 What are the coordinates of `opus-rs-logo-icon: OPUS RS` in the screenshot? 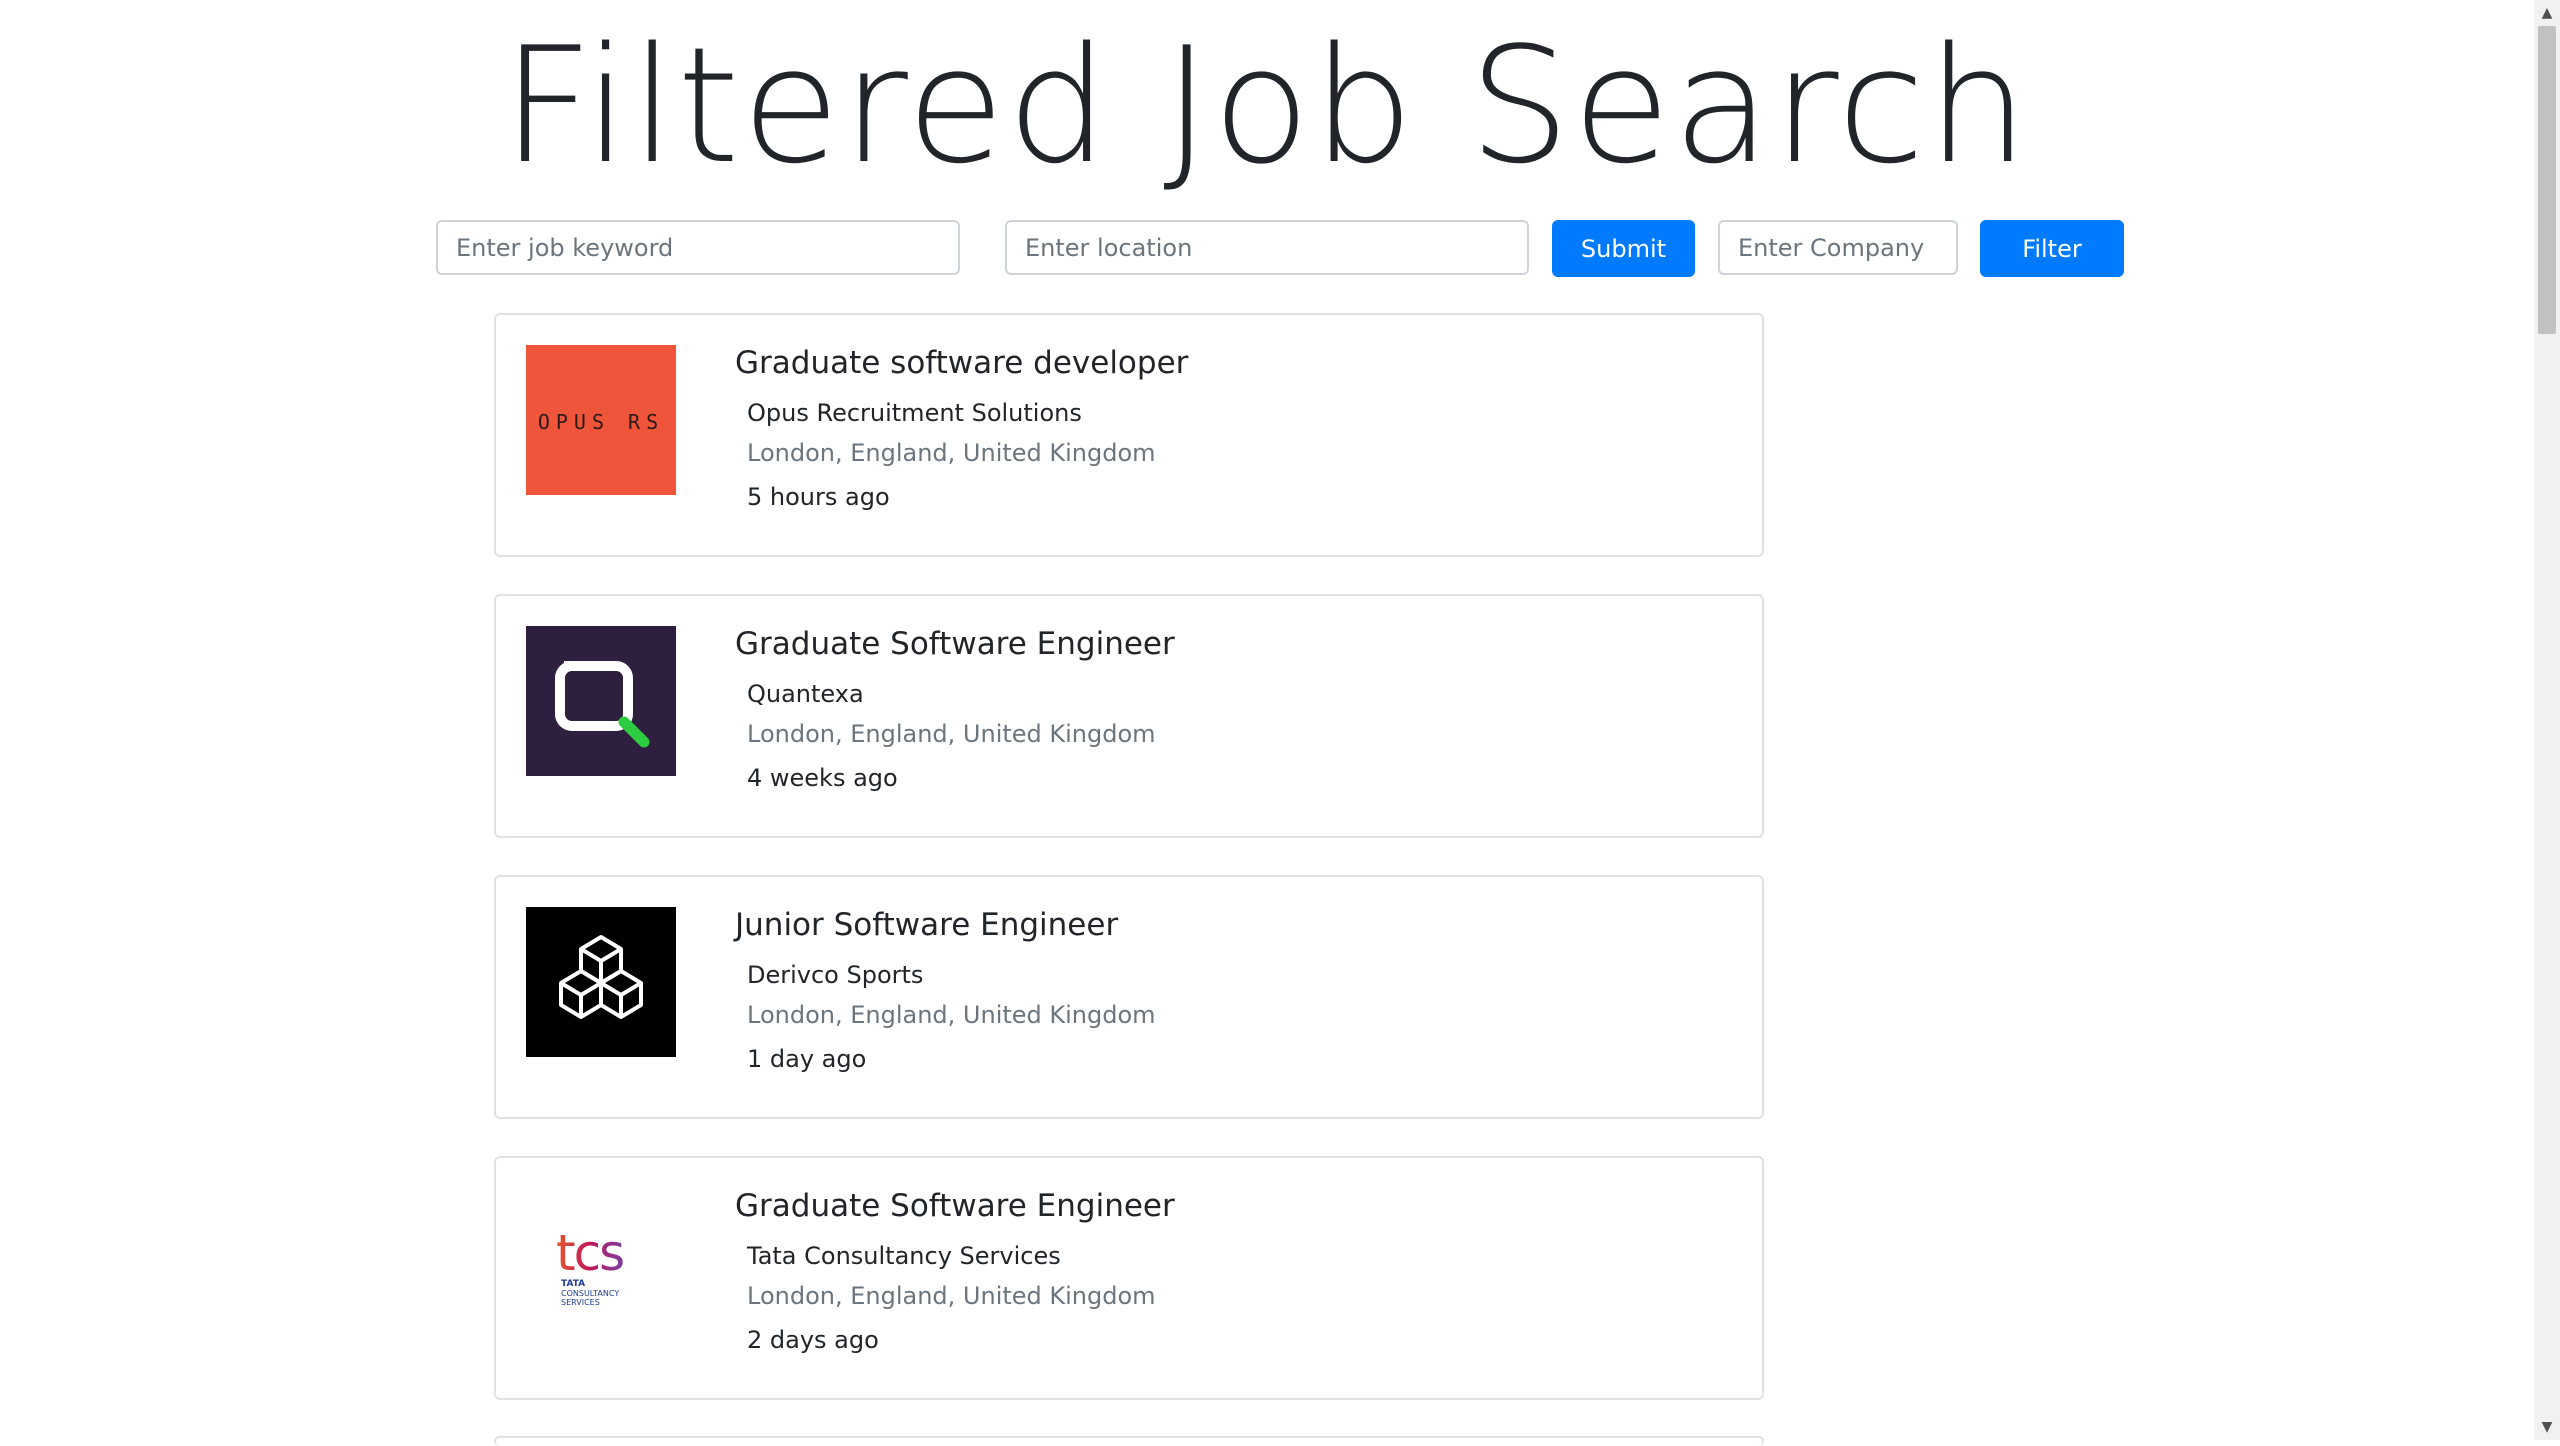 It's located at (601, 420).